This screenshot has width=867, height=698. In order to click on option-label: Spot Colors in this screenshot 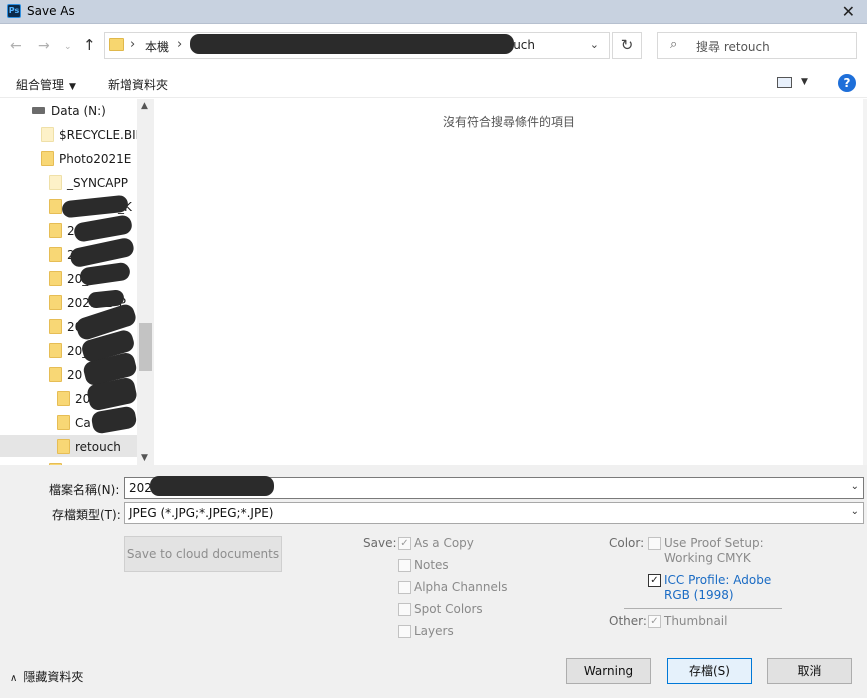, I will do `click(448, 609)`.